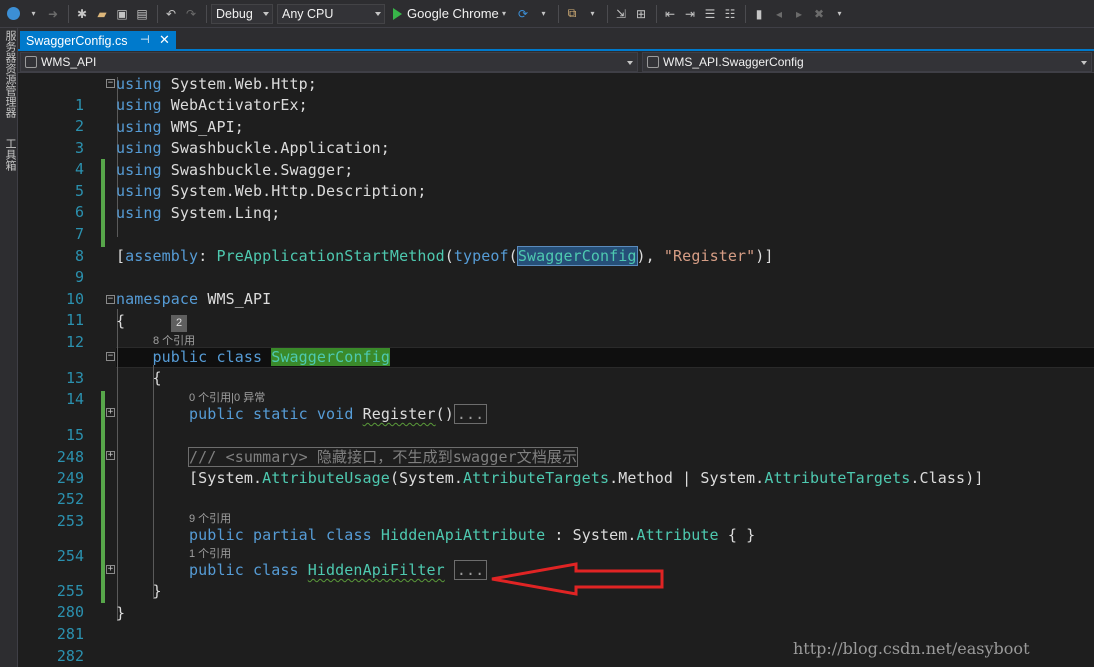 The image size is (1094, 667). Describe the element at coordinates (839, 14) in the screenshot. I see `toolbar-overflow-icon: ▾` at that location.